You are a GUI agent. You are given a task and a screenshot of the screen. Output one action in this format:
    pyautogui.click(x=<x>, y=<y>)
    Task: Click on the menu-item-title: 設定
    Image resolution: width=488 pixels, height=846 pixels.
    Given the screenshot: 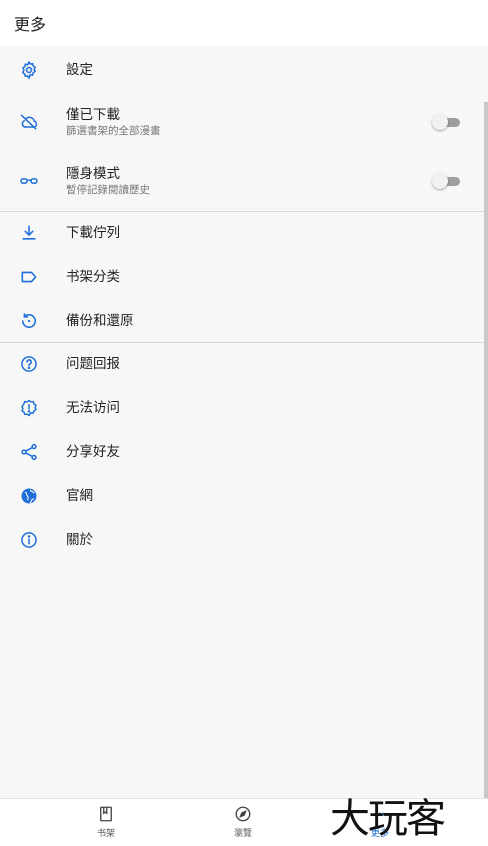 What is the action you would take?
    pyautogui.click(x=79, y=69)
    